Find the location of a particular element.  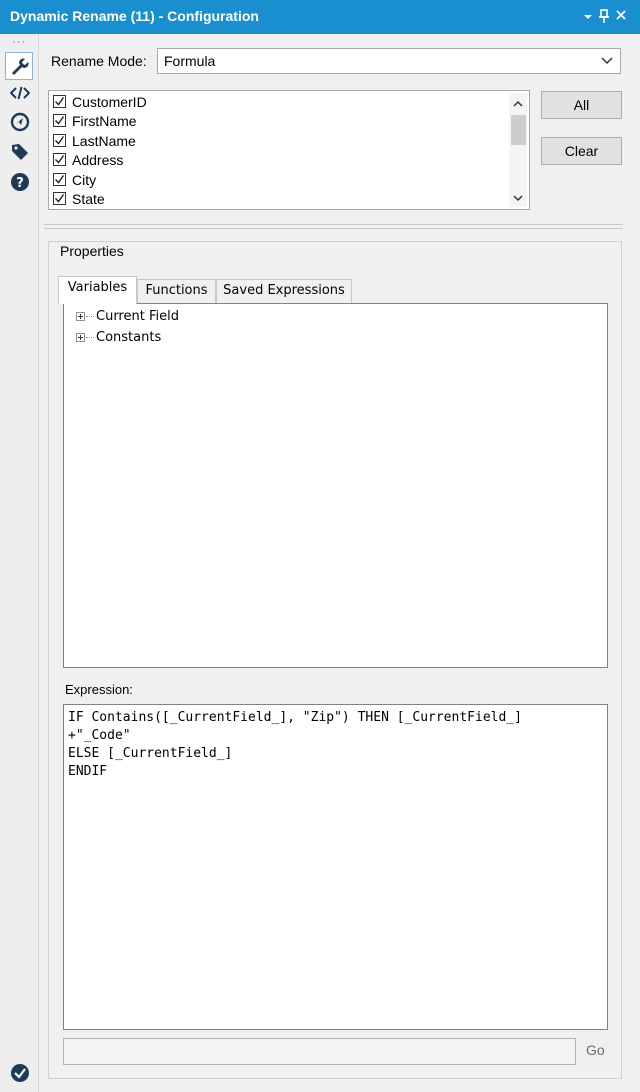

tree-node-current-field: Current Field is located at coordinates (127, 316).